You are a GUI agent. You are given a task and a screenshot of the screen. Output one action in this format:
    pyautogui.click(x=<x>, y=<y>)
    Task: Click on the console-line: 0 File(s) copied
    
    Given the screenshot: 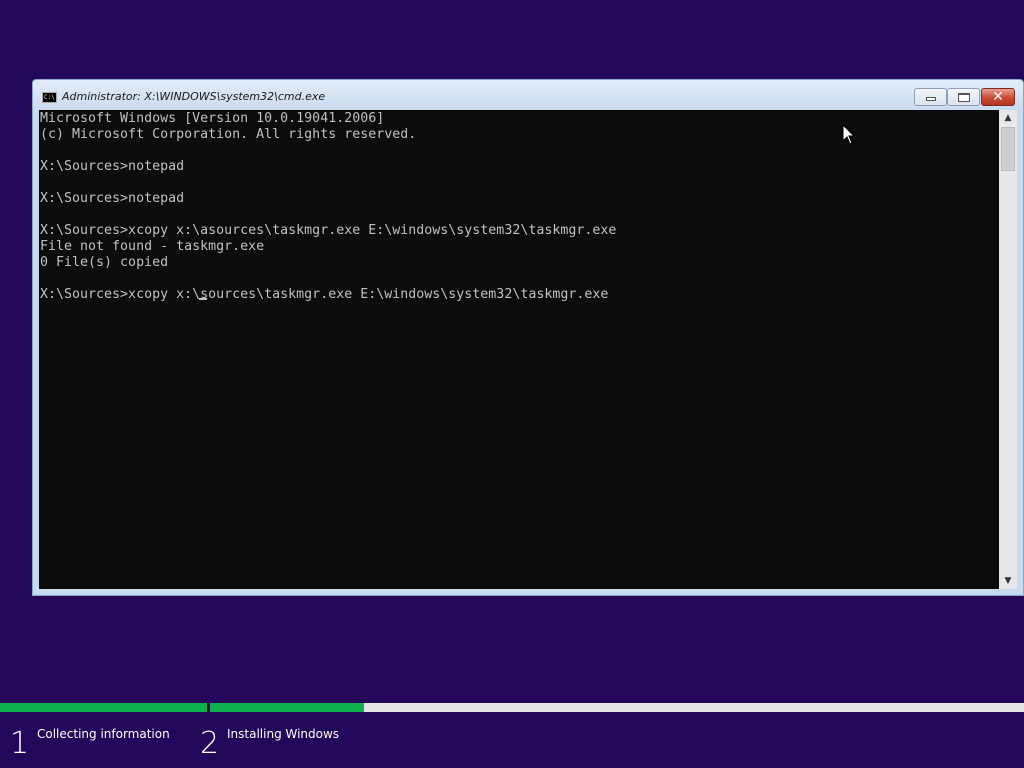 What is the action you would take?
    pyautogui.click(x=104, y=262)
    